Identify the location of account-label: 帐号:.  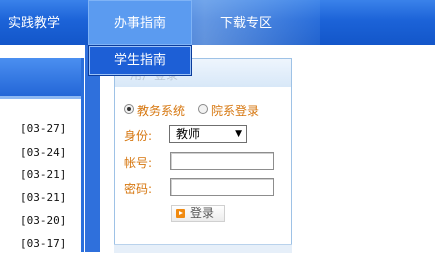
(138, 163).